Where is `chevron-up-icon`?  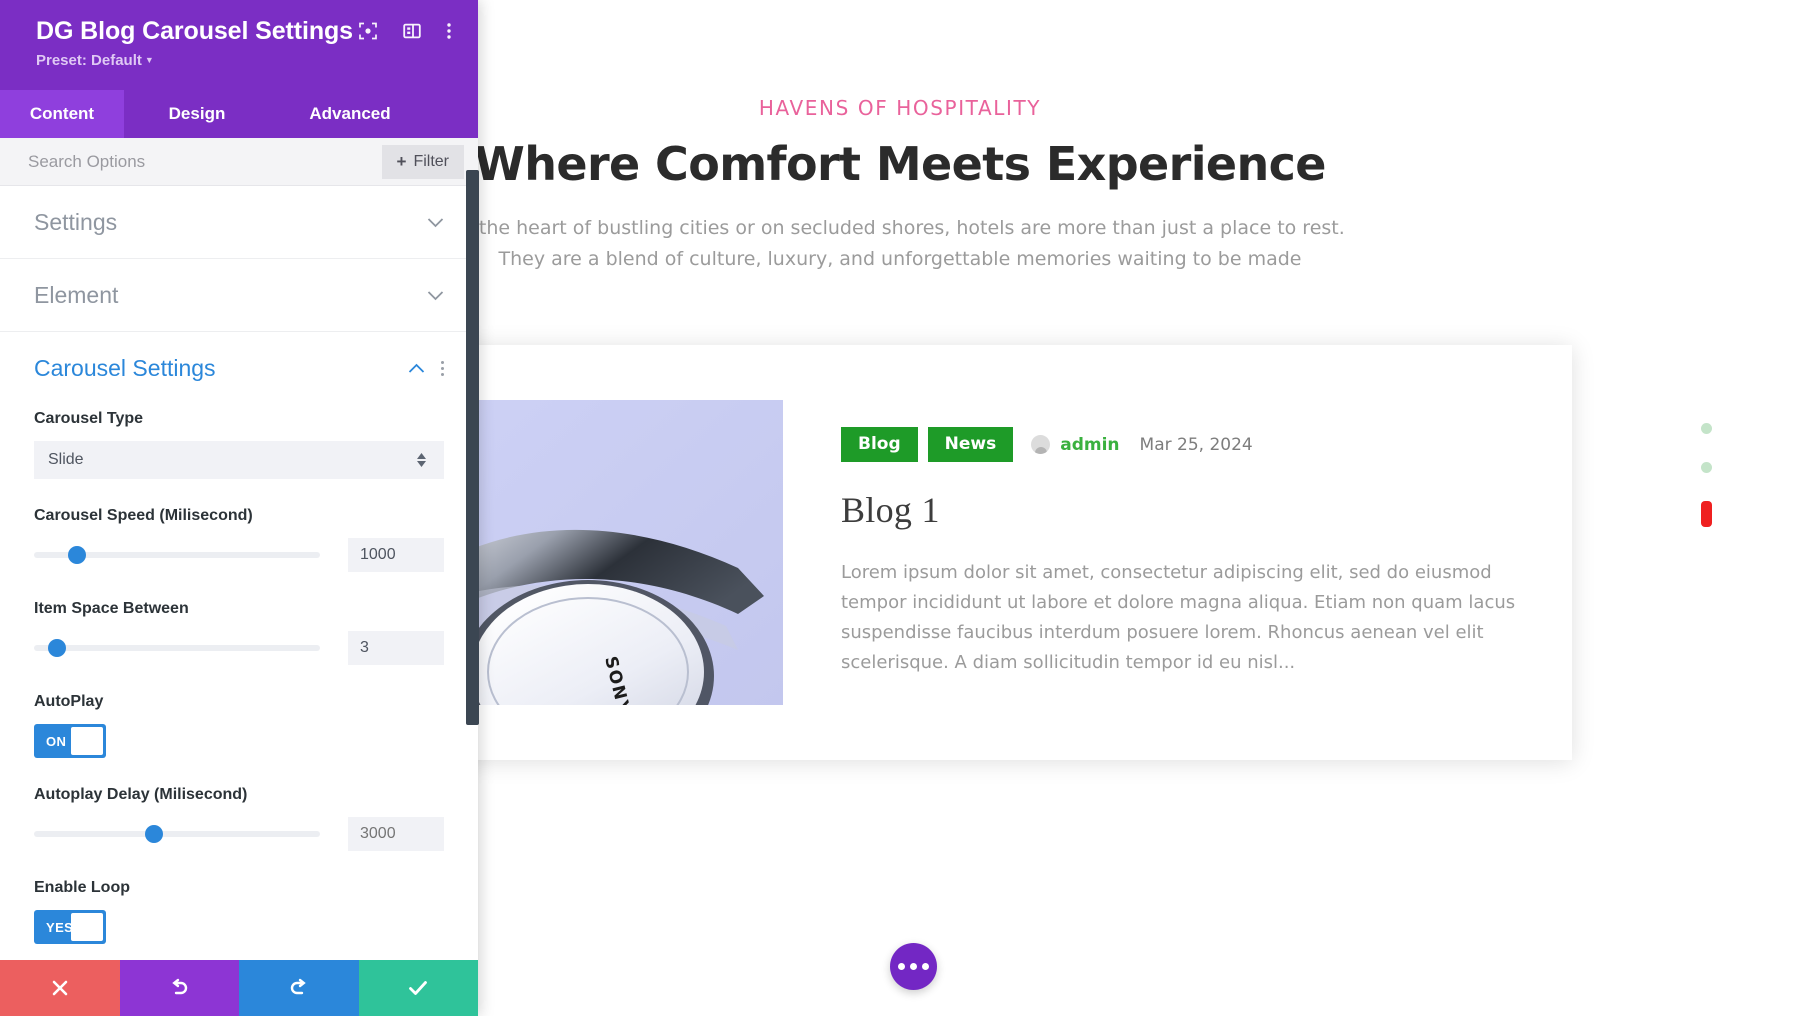
chevron-up-icon is located at coordinates (416, 368).